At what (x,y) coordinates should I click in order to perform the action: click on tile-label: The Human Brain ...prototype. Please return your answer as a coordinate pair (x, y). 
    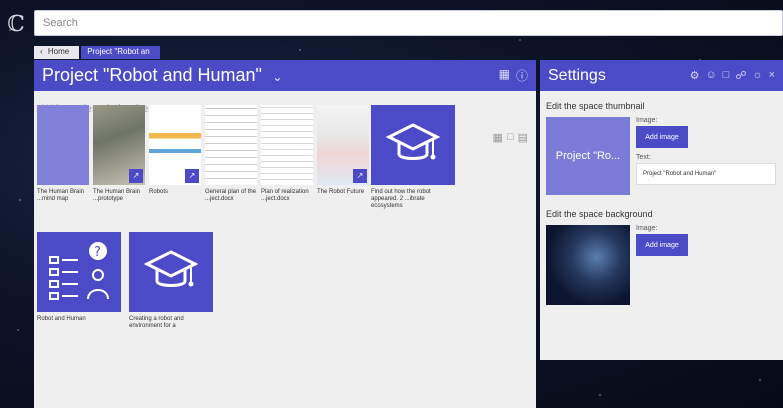
    Looking at the image, I should click on (117, 195).